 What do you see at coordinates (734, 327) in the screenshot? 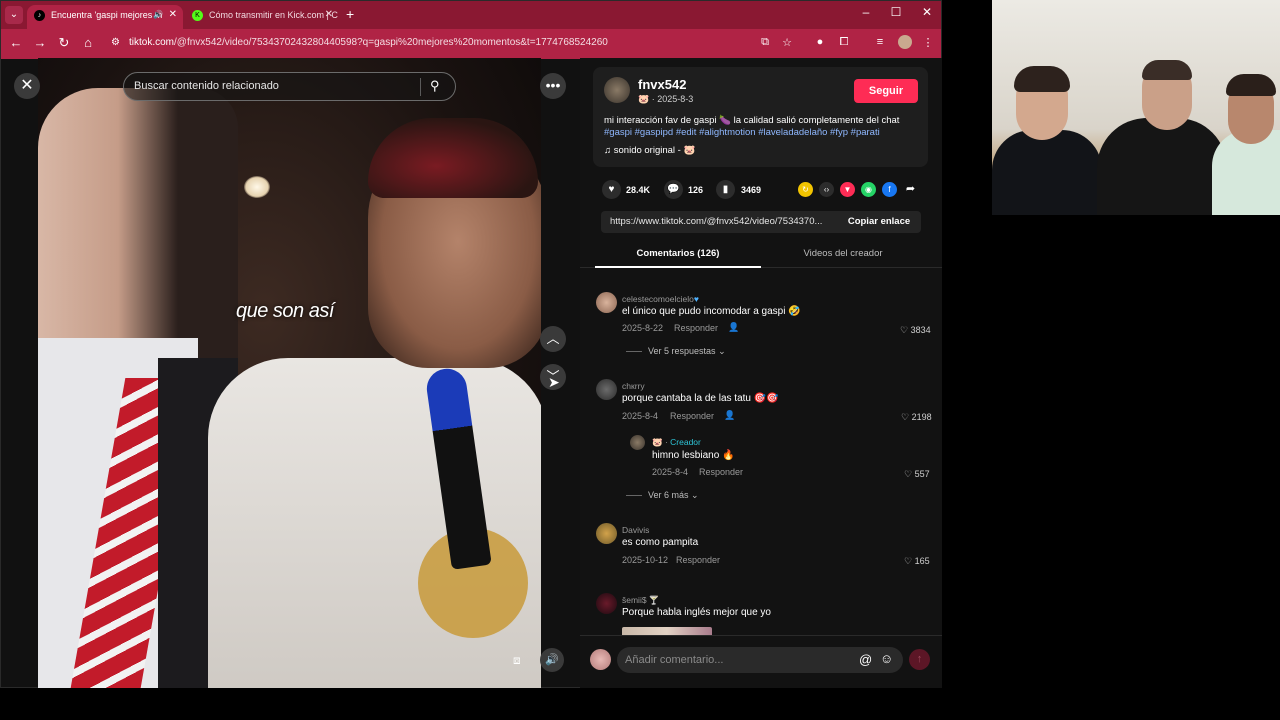
I see `creator-liked-icon: 👤` at bounding box center [734, 327].